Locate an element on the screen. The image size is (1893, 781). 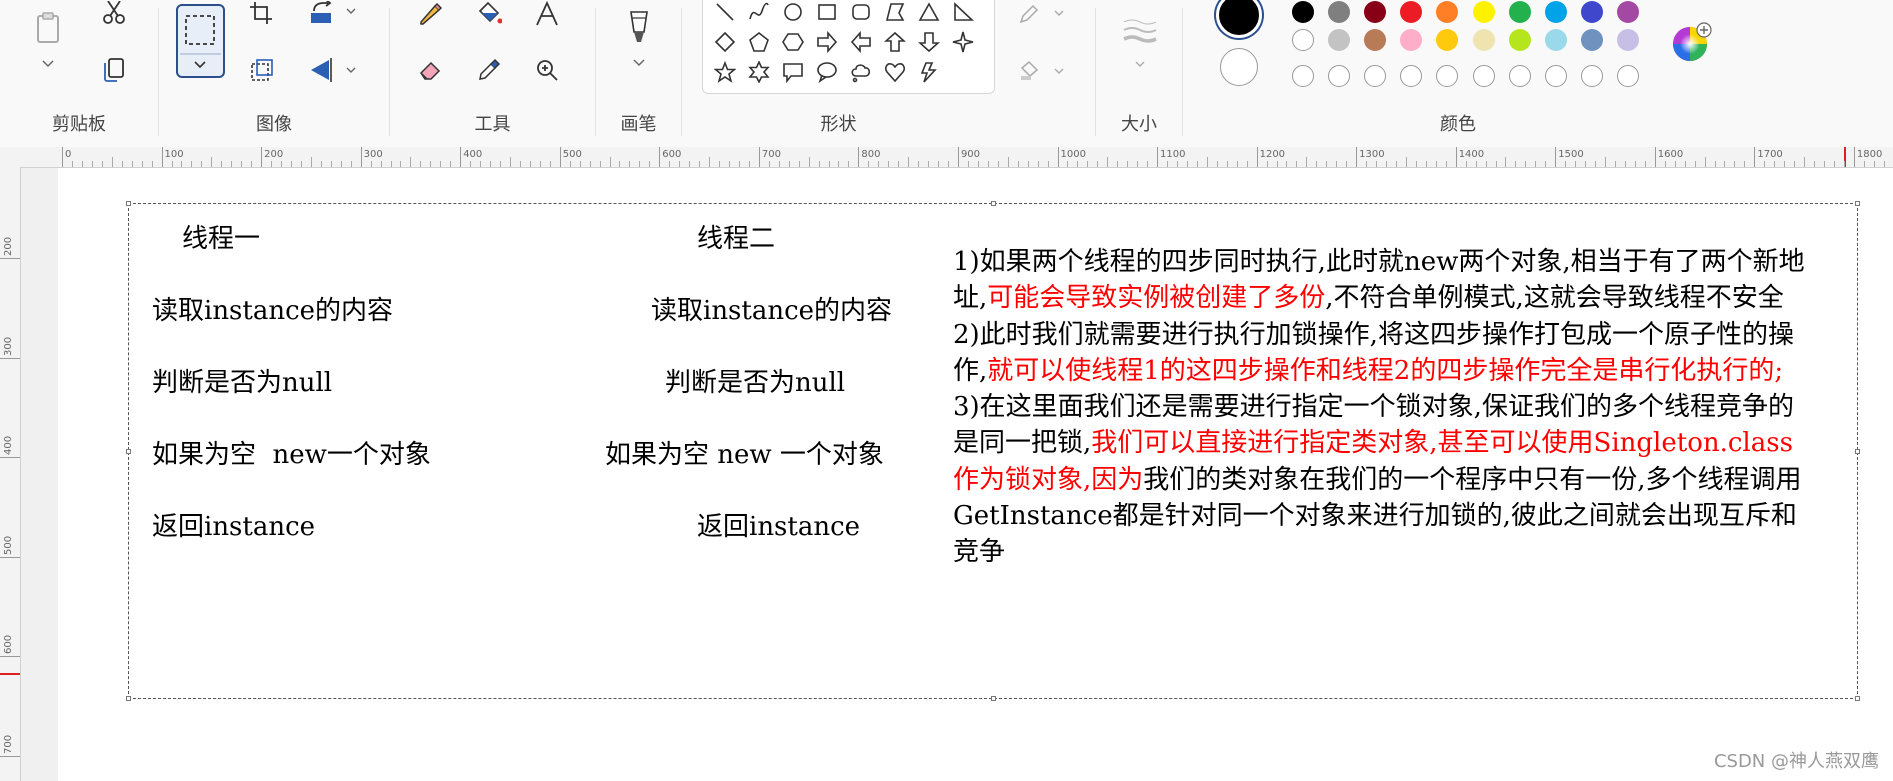
paste-dropdown-chevron-icon is located at coordinates (48, 64).